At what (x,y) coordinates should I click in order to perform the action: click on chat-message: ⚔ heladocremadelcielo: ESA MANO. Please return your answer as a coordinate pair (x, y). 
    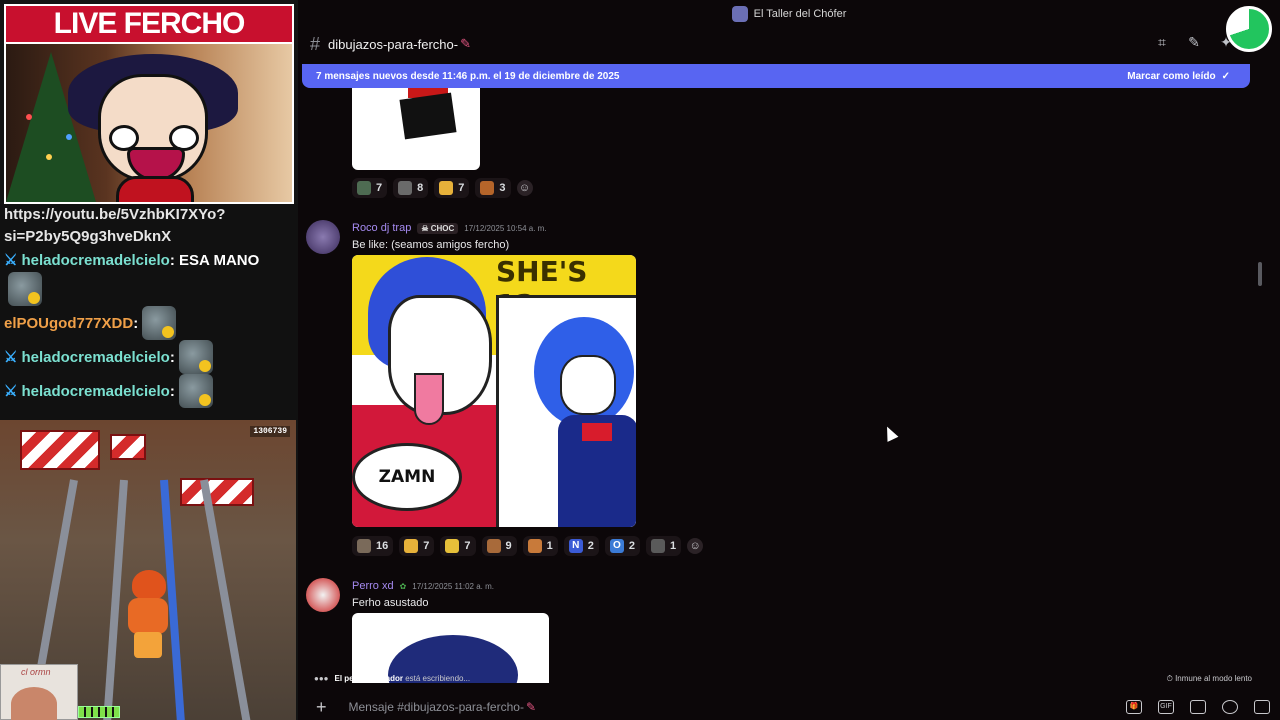
    Looking at the image, I should click on (132, 260).